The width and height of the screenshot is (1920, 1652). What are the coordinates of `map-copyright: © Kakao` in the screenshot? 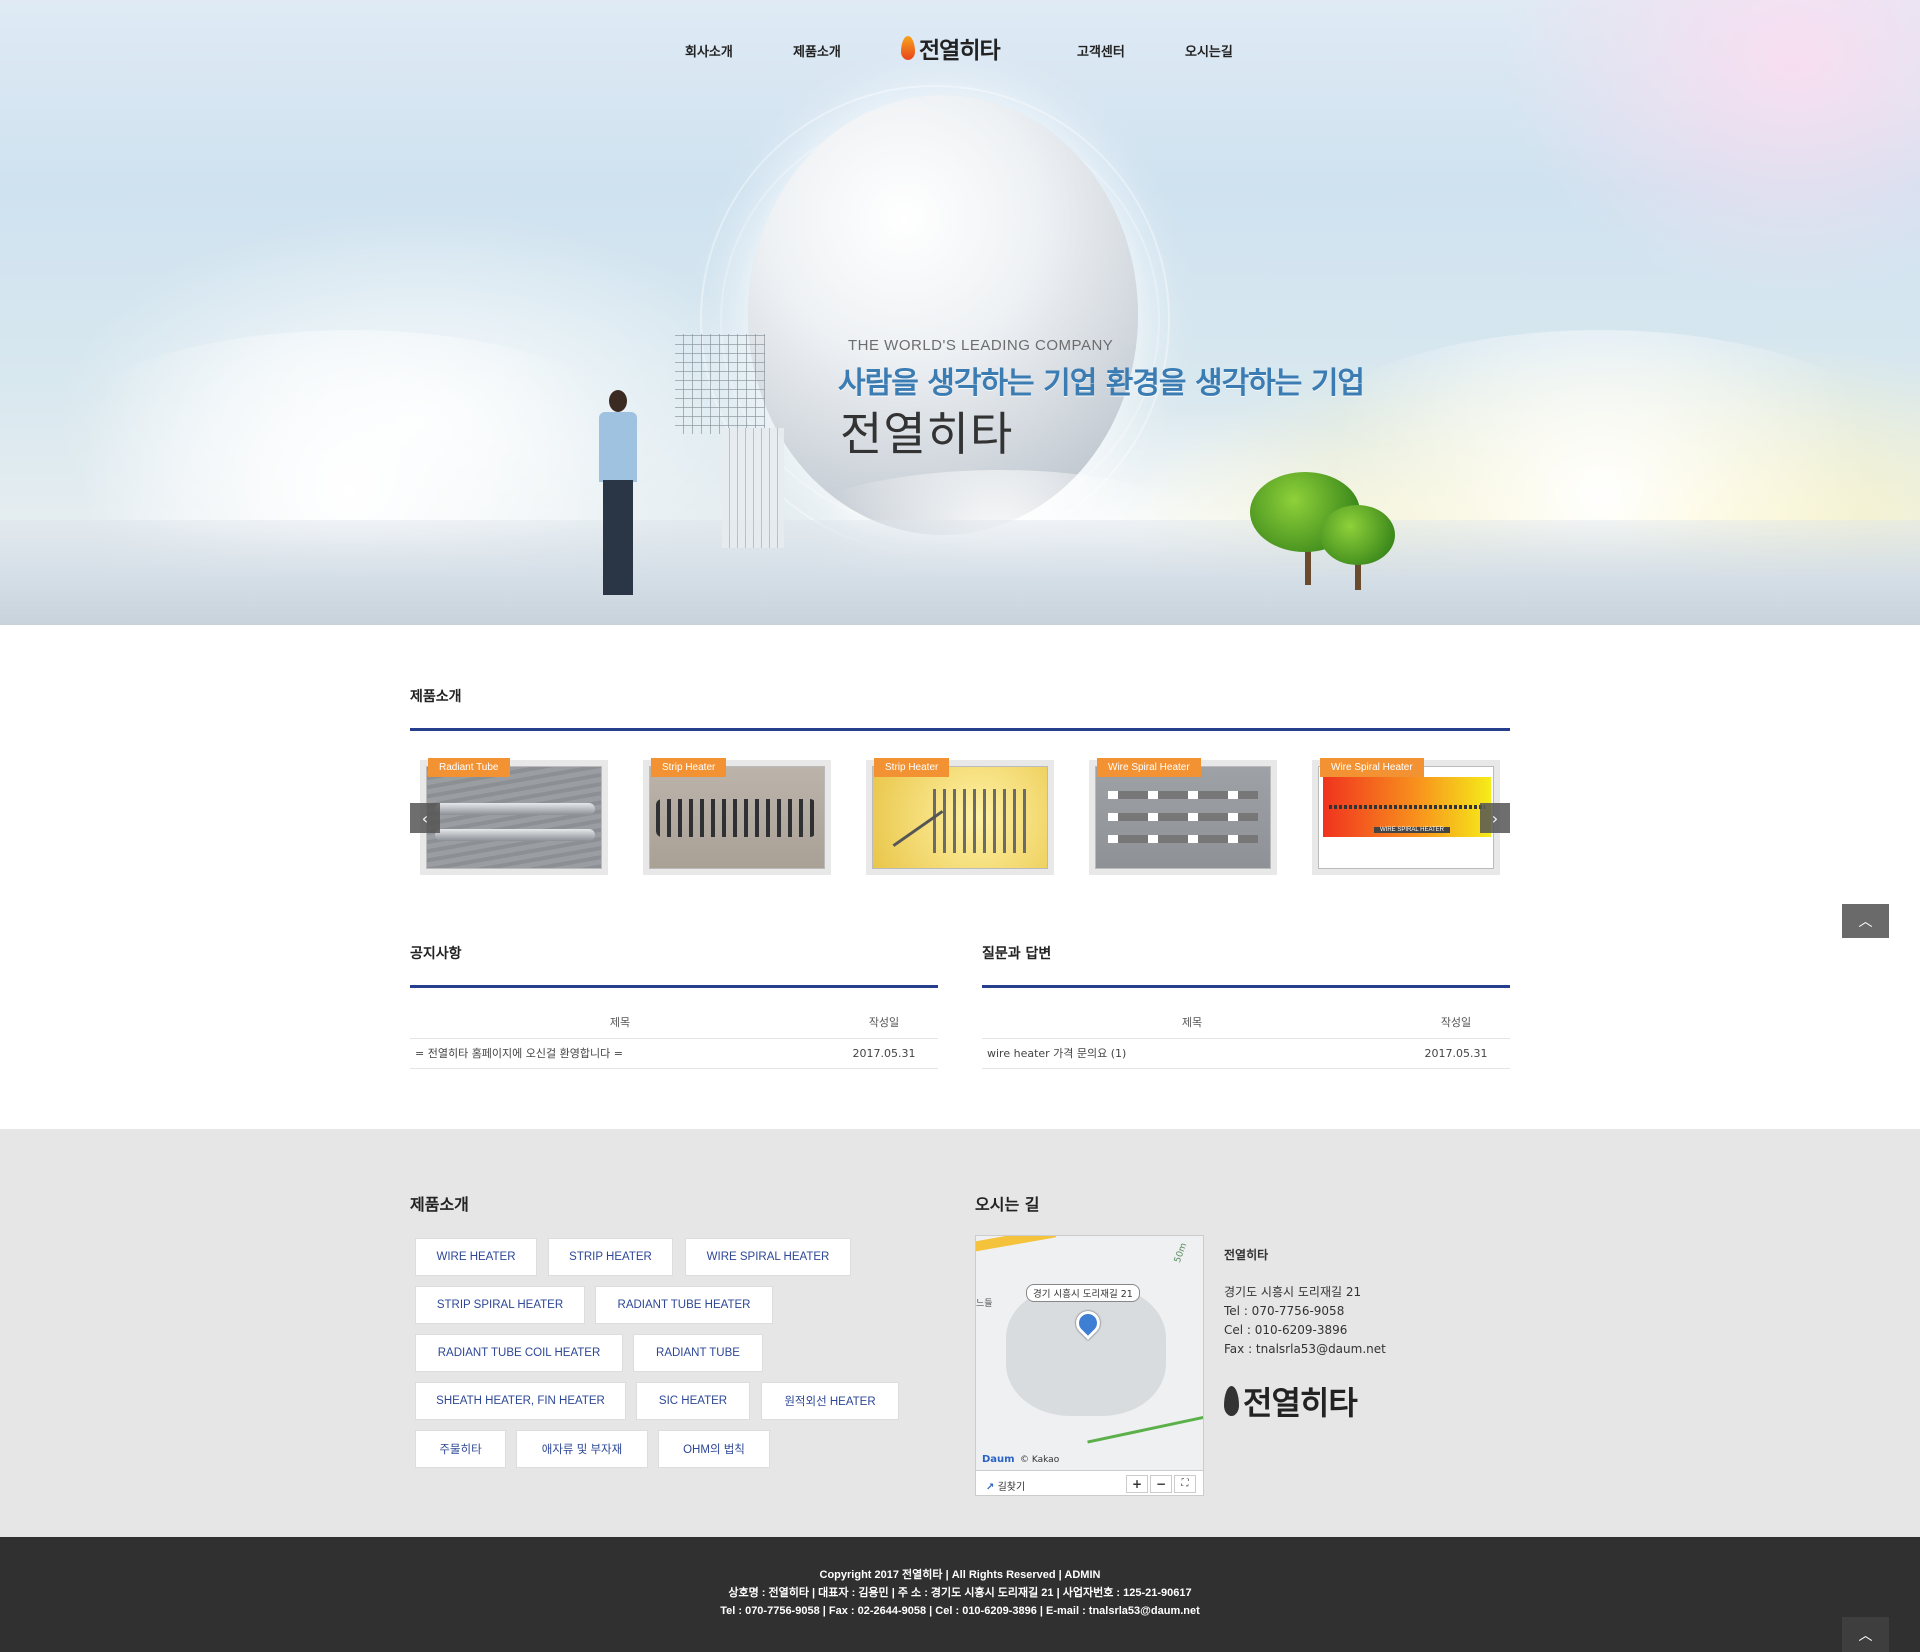 It's located at (1040, 1460).